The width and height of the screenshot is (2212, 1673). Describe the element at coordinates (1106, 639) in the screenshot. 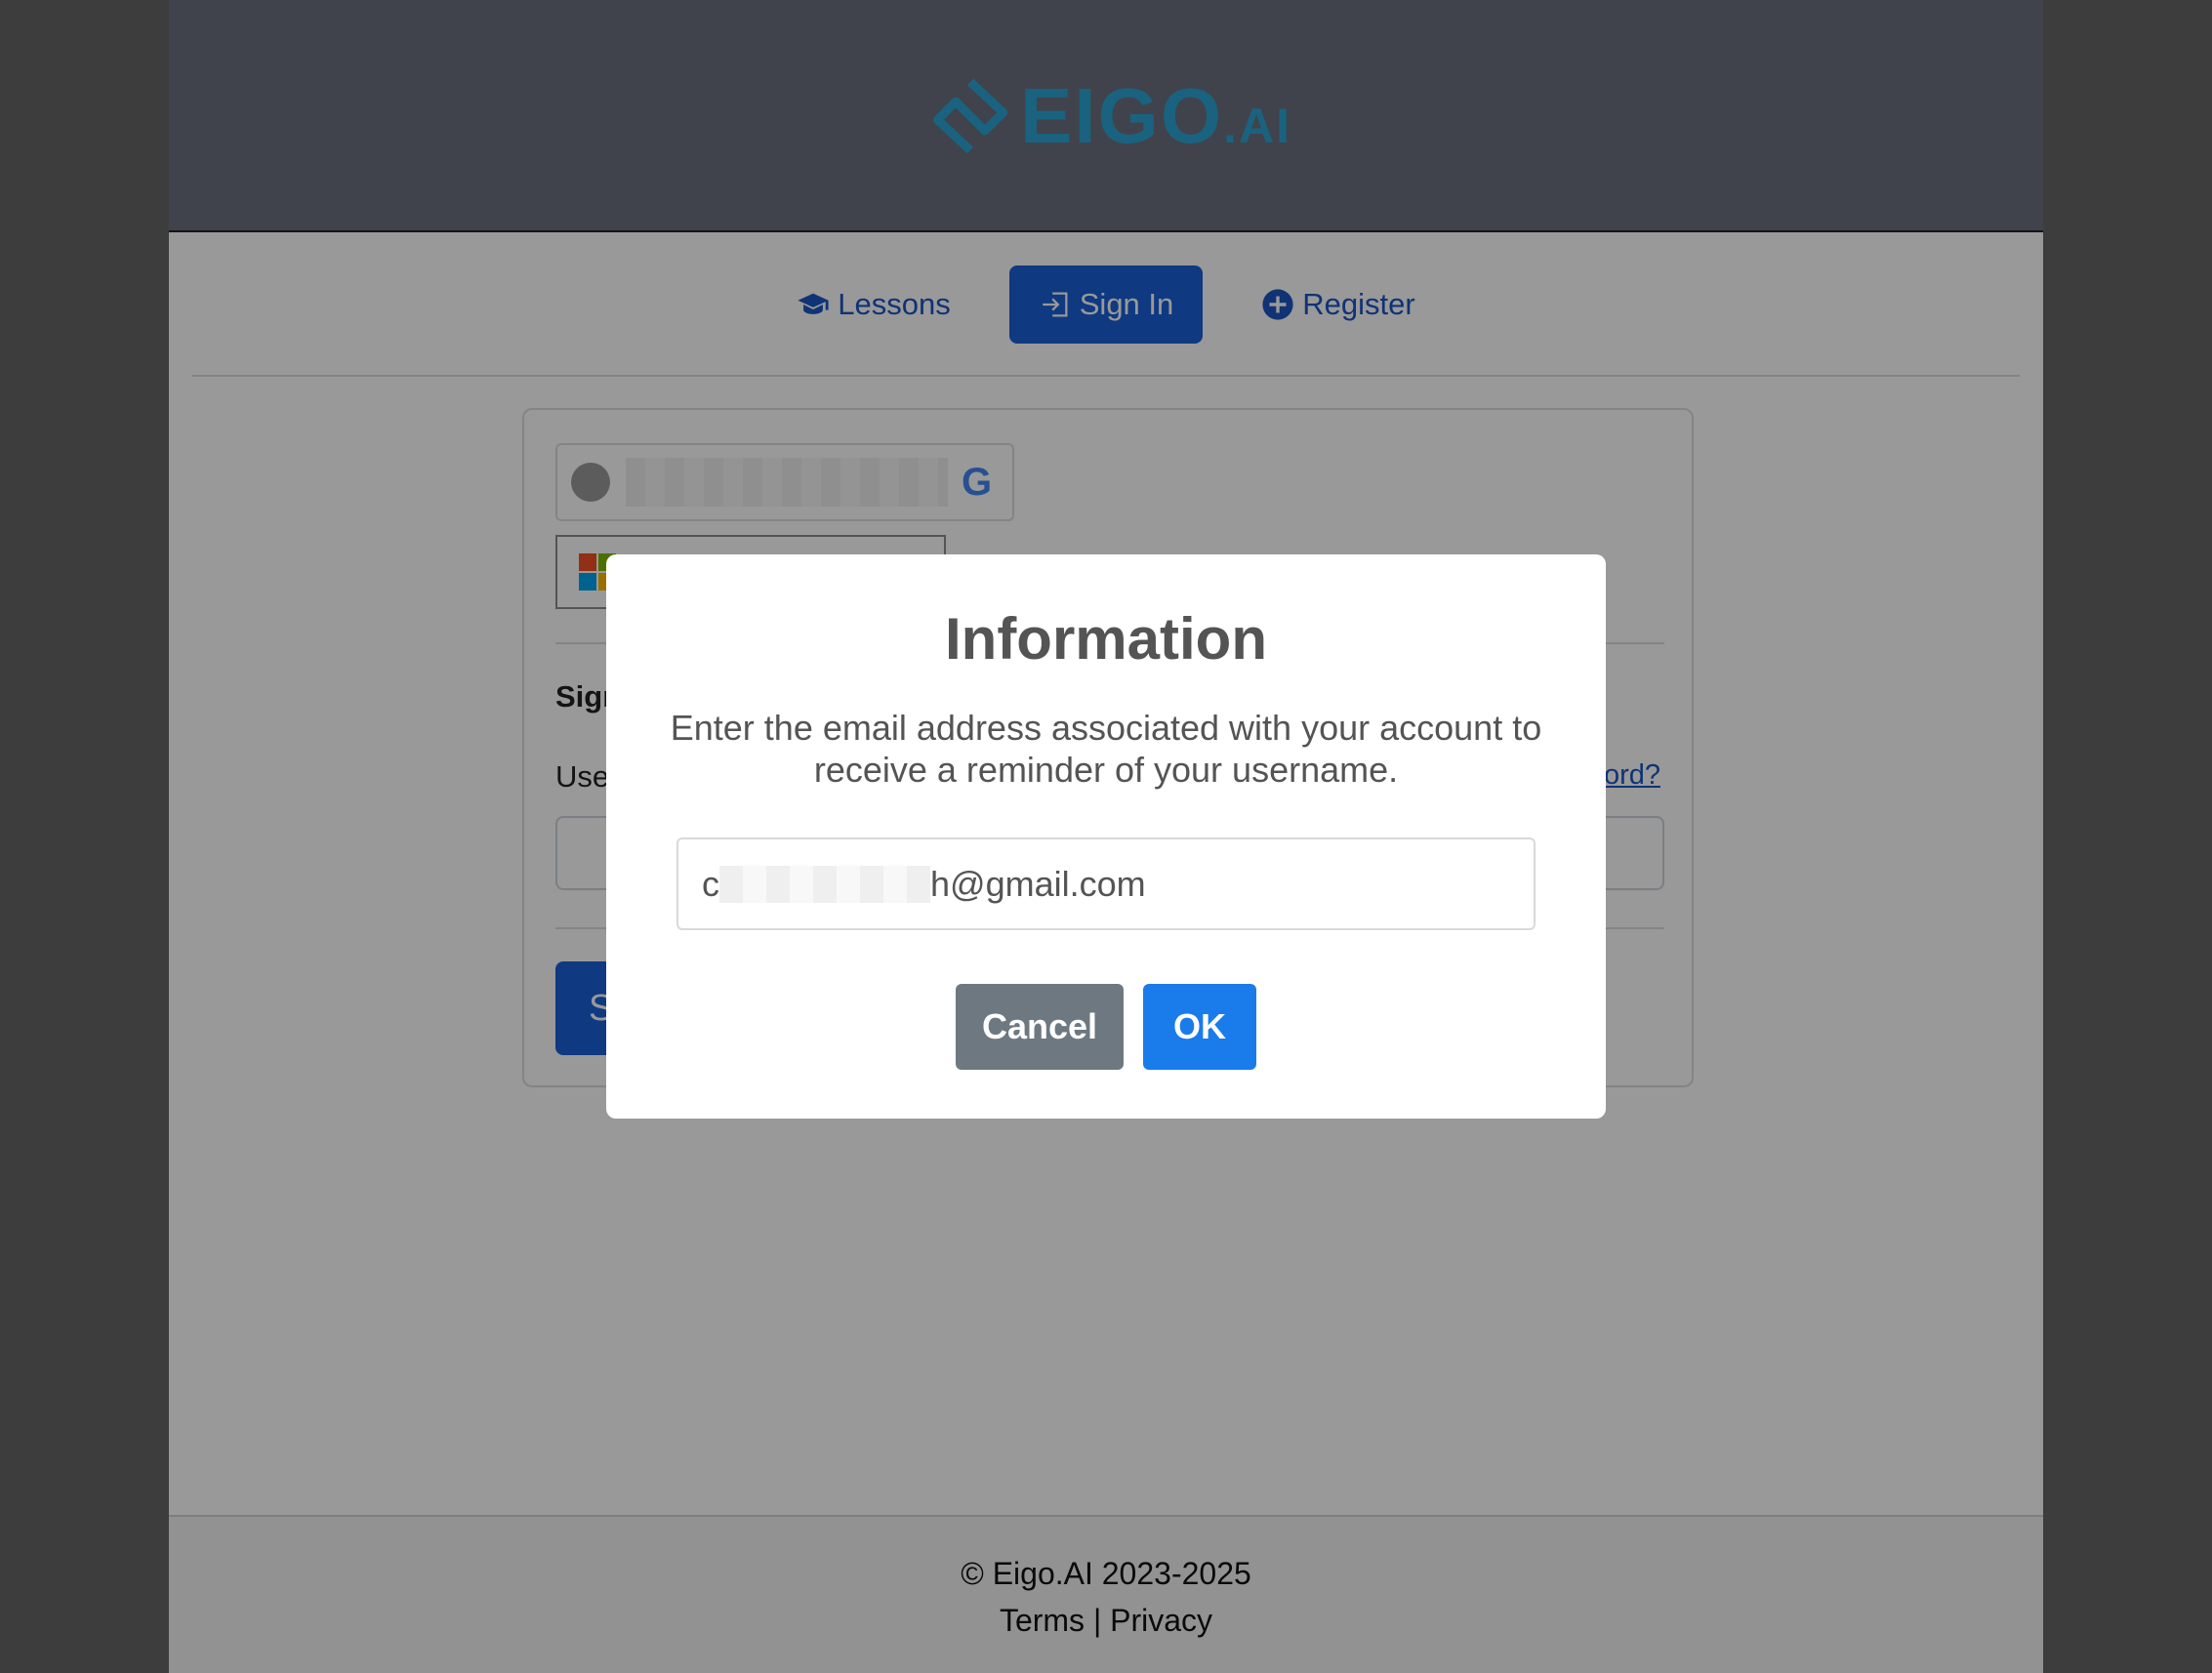

I see `dialog-title: Information` at that location.